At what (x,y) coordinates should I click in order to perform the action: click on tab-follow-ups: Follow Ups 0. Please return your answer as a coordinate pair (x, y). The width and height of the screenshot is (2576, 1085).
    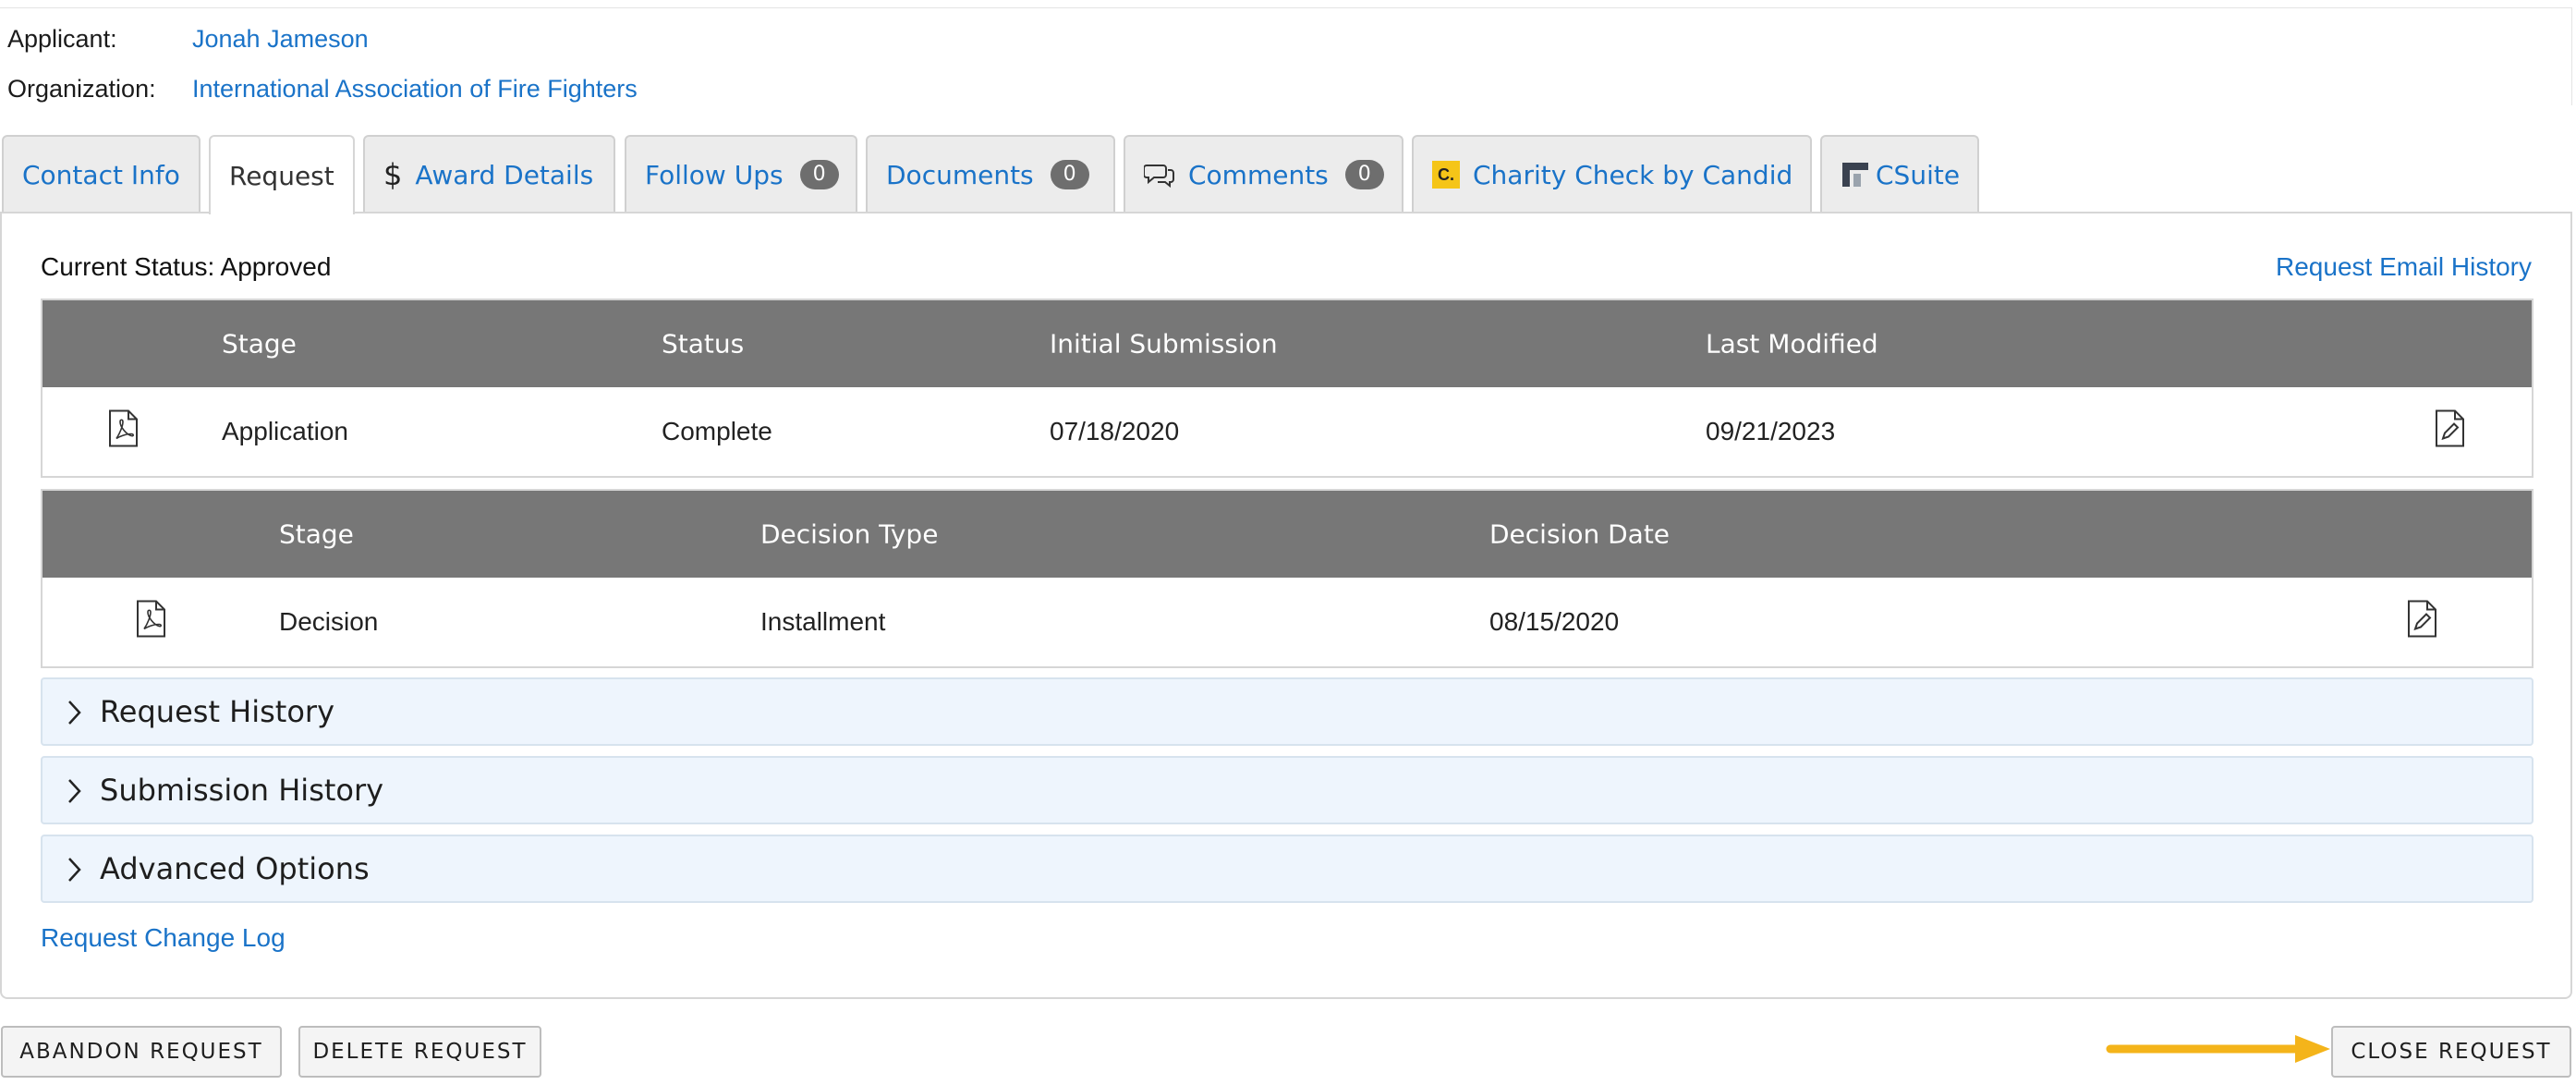
    Looking at the image, I should click on (741, 174).